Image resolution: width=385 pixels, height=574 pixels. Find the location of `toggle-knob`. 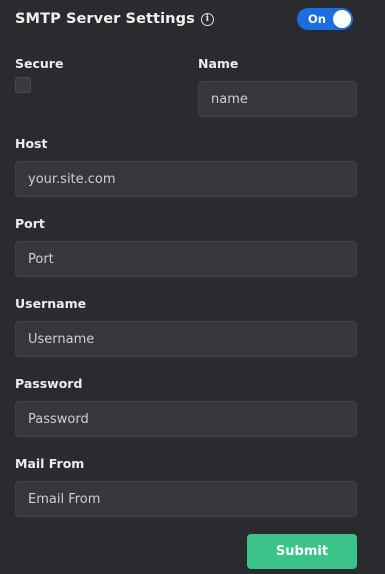

toggle-knob is located at coordinates (342, 19).